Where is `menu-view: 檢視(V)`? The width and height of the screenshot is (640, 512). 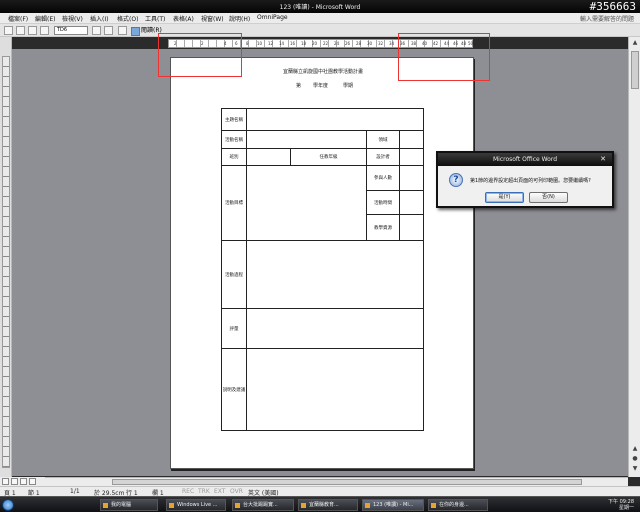
menu-view: 檢視(V) is located at coordinates (72, 18).